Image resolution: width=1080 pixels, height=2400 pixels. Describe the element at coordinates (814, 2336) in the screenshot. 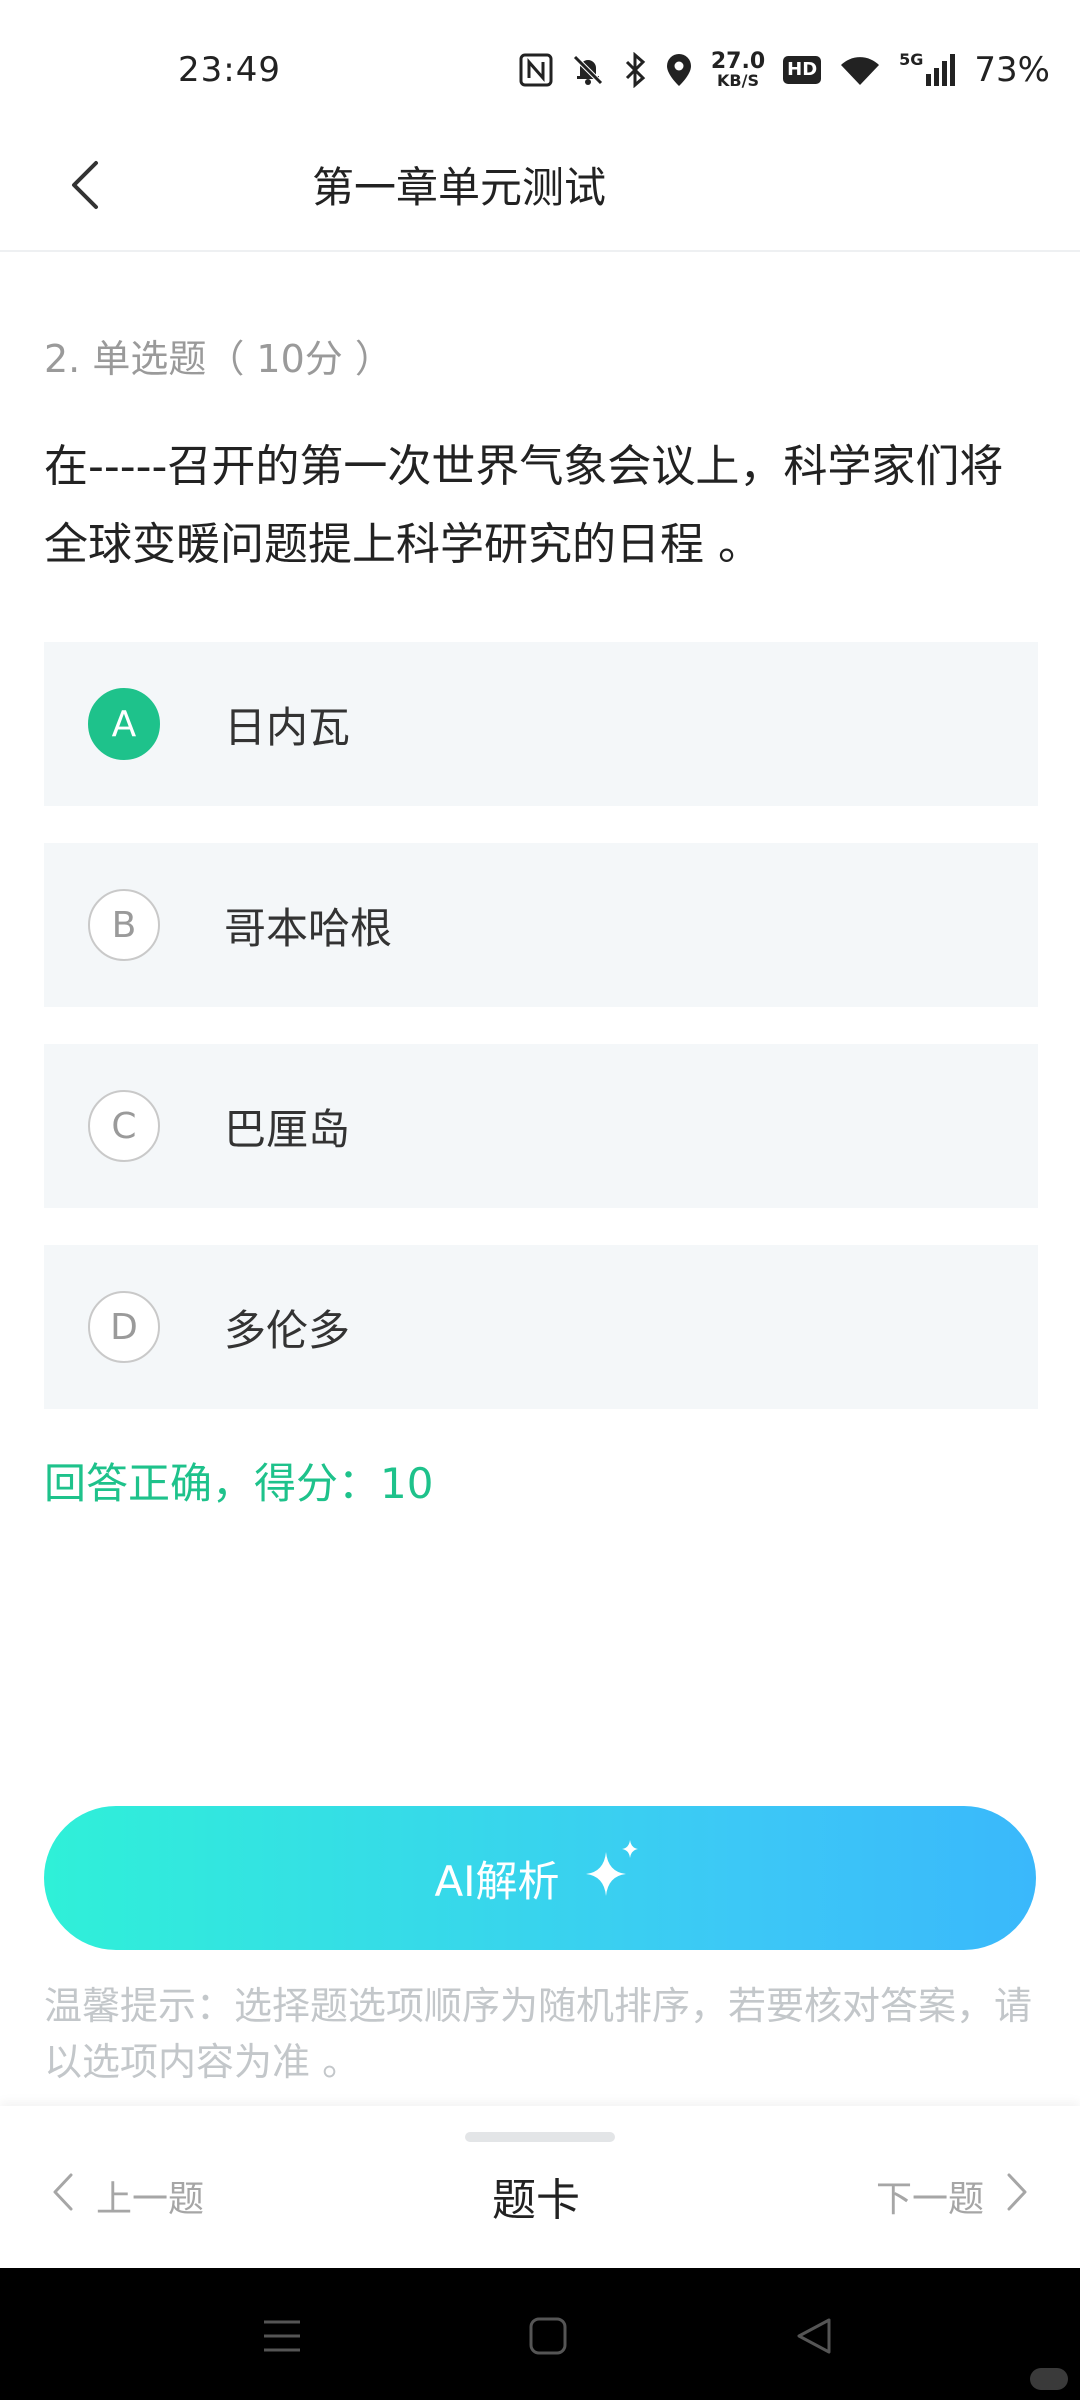

I see `back-triangle-icon` at that location.